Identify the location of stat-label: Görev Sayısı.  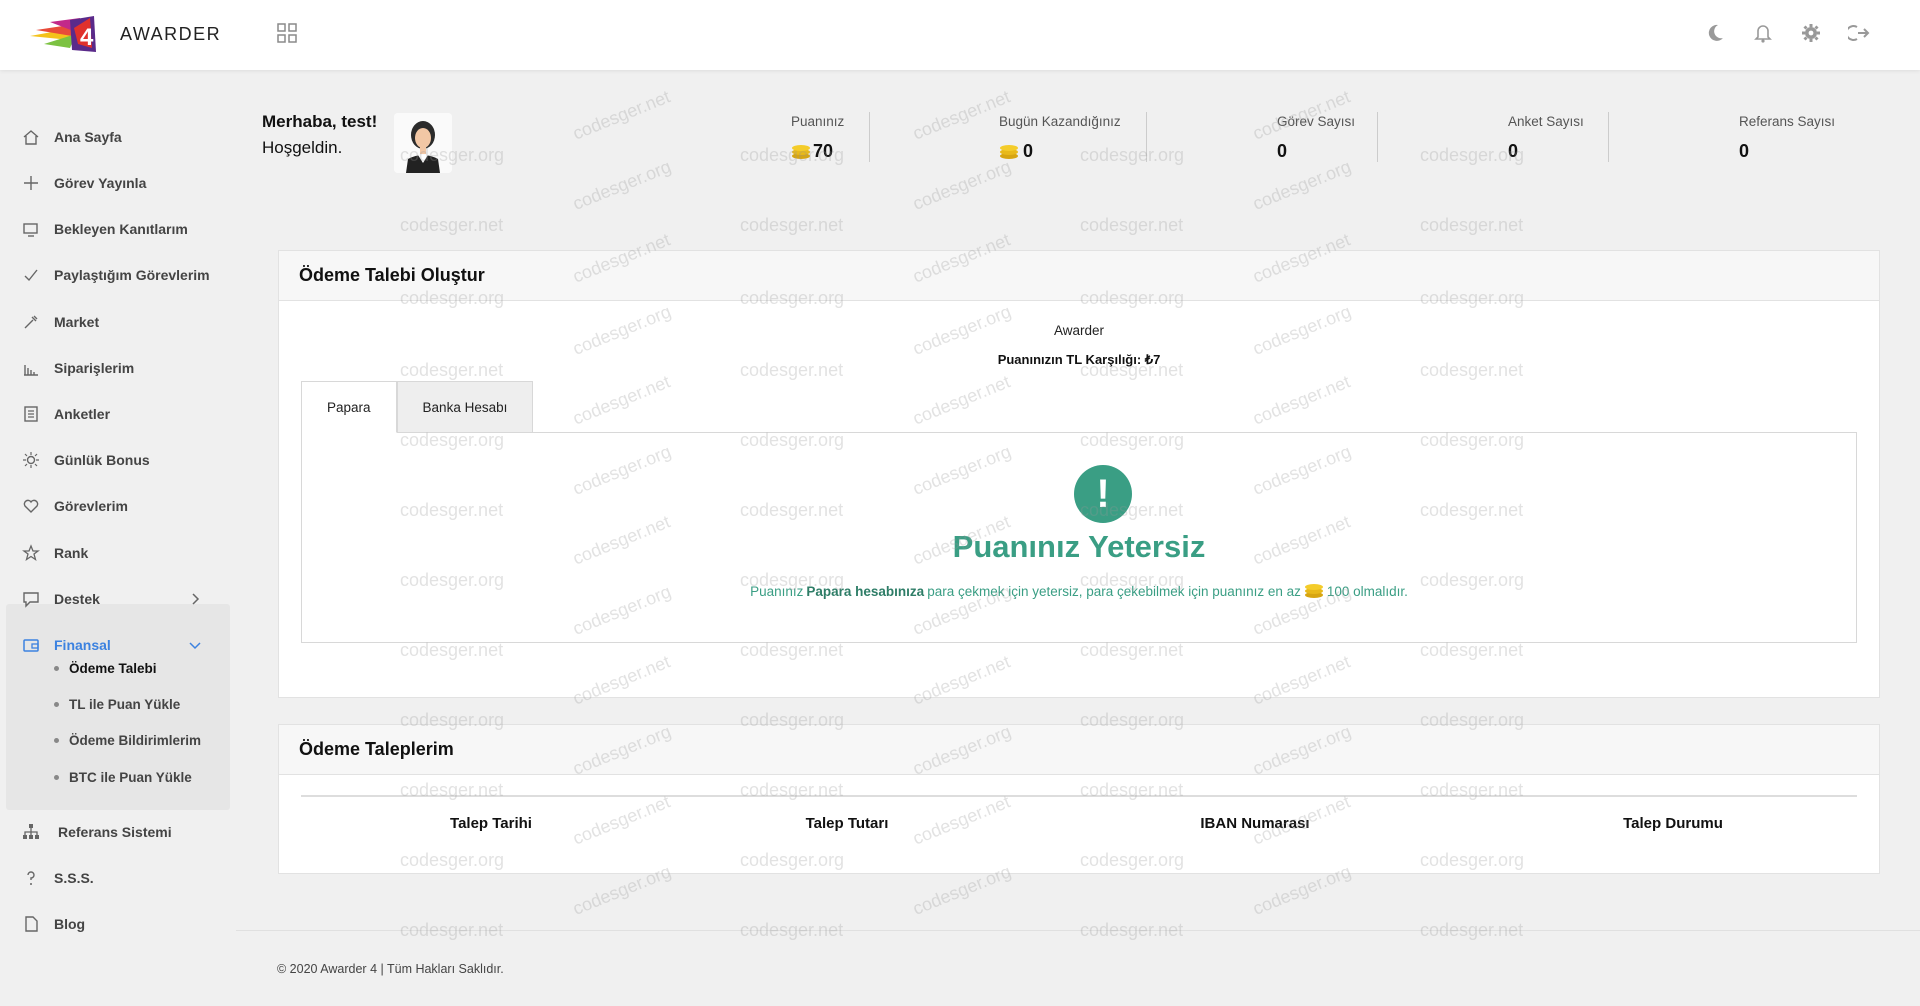
(1316, 121).